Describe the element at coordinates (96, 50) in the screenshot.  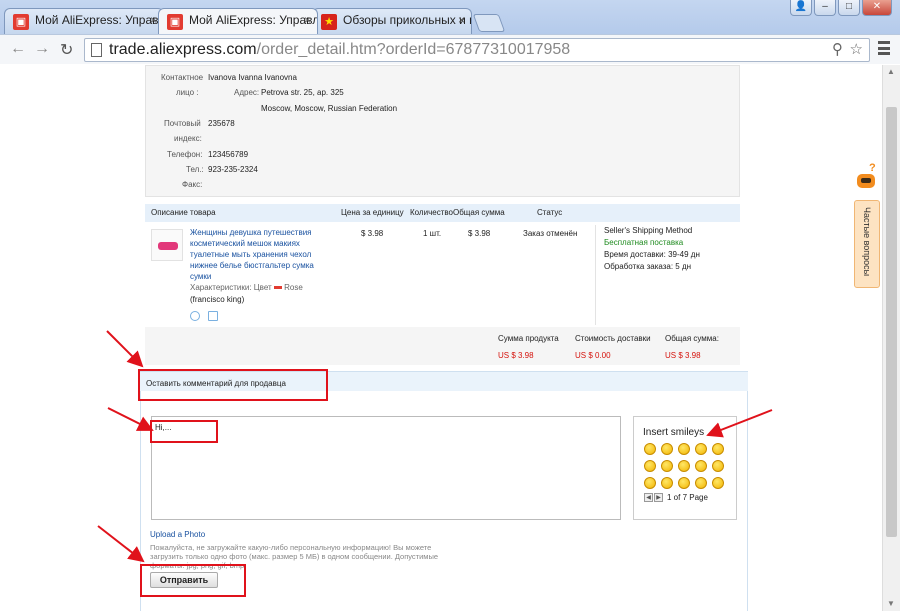
I see `page-icon` at that location.